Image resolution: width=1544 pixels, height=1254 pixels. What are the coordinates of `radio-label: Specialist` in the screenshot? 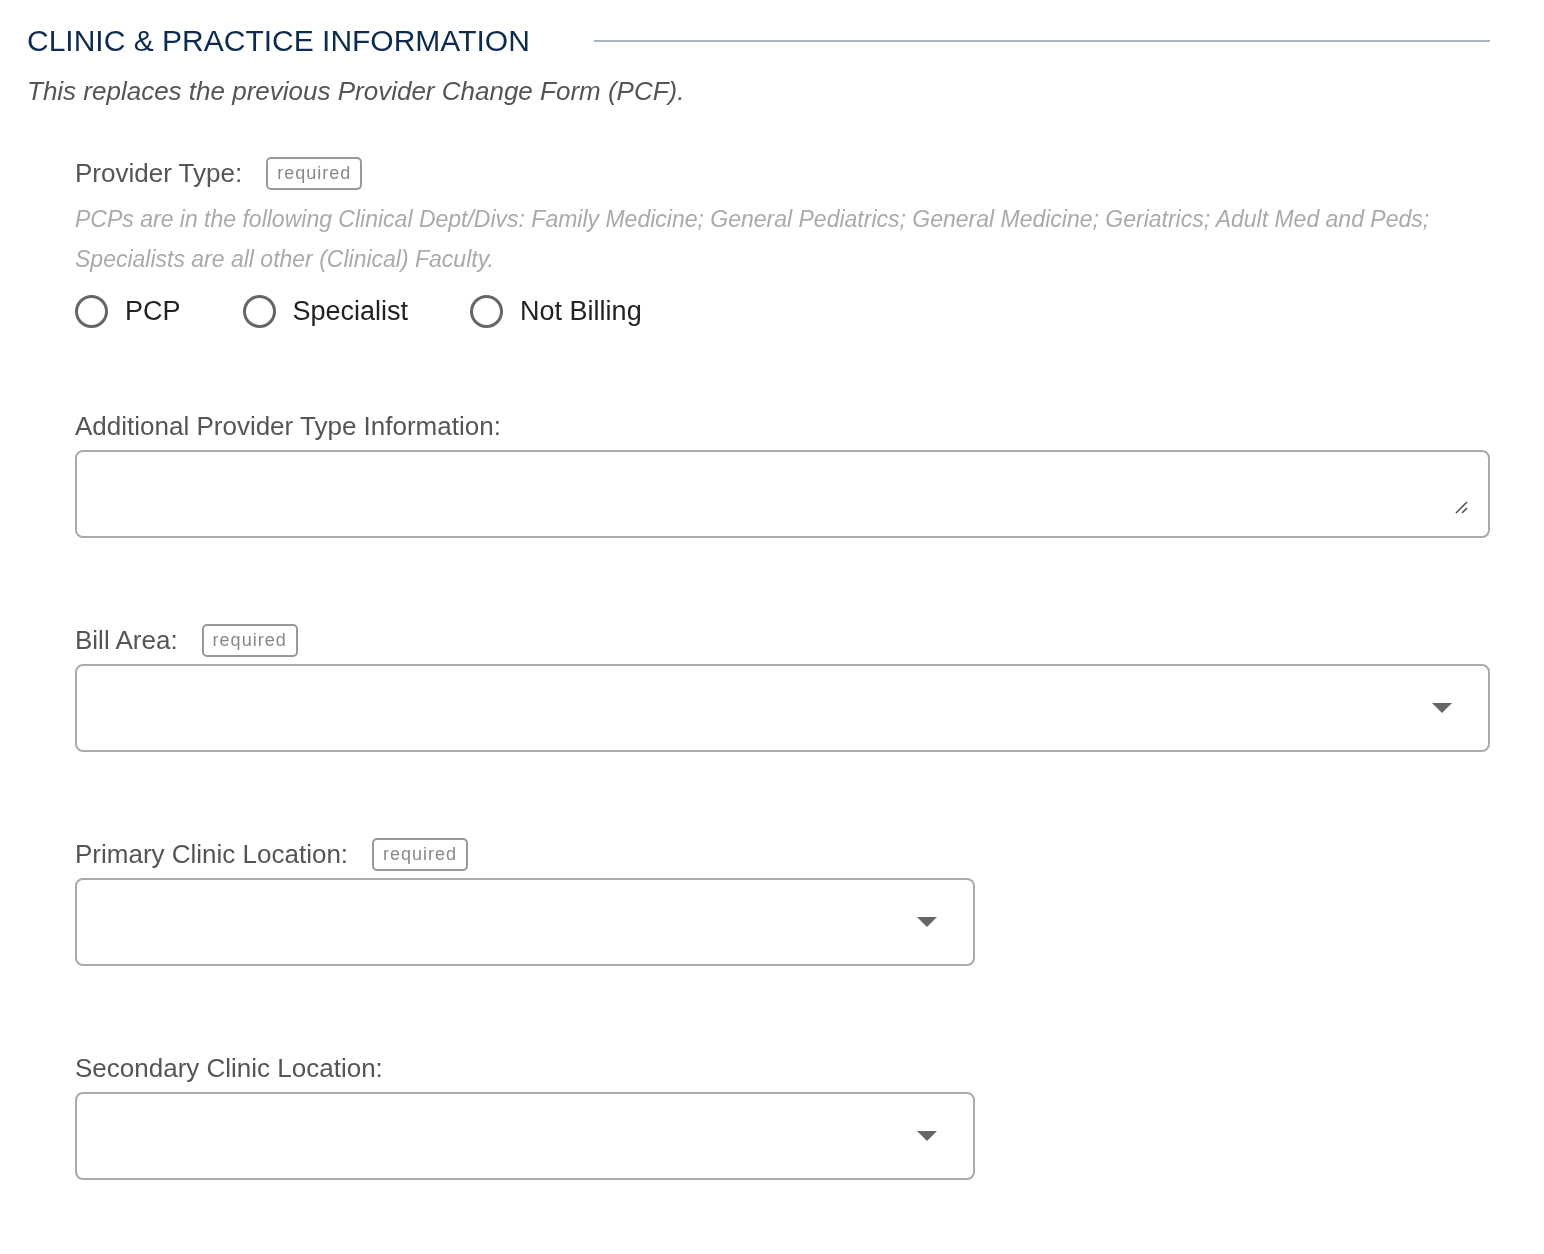 It's located at (350, 311).